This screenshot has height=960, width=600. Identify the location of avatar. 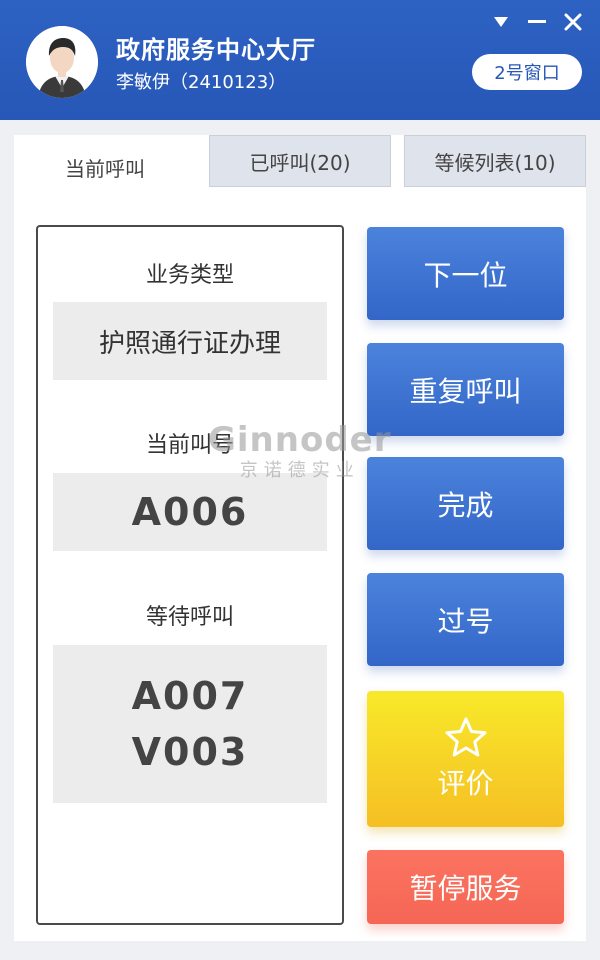
(62, 62).